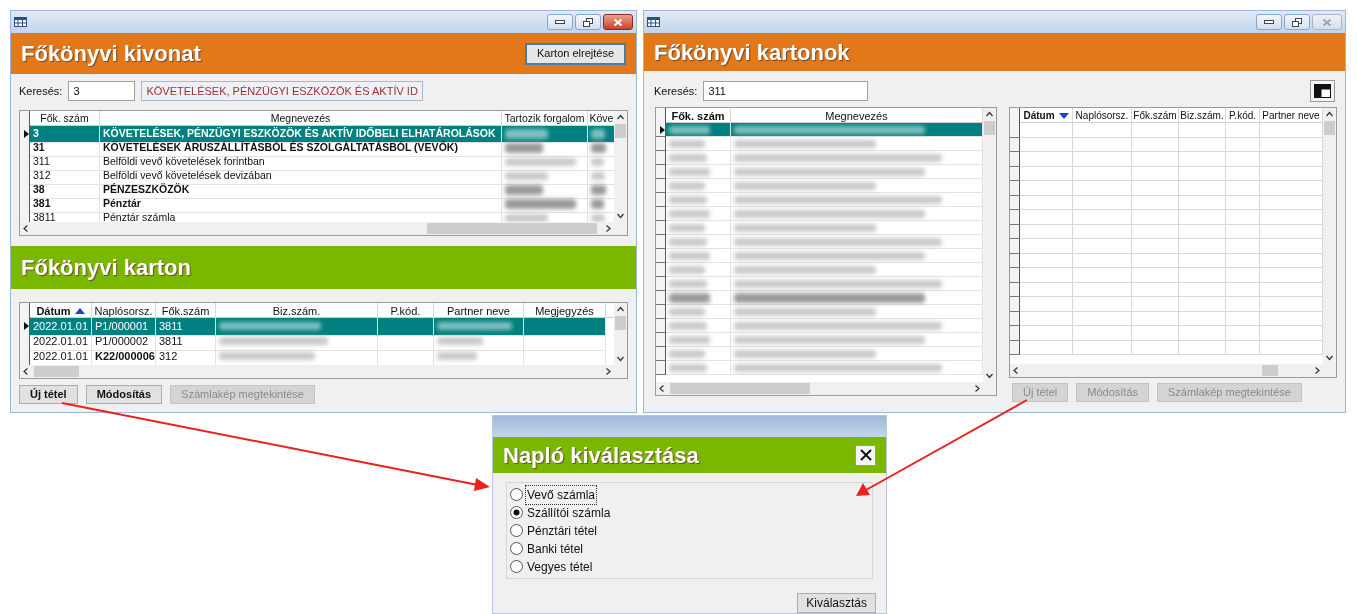 The width and height of the screenshot is (1357, 614). What do you see at coordinates (691, 512) in the screenshot?
I see `radio-option: Szállítói számla` at bounding box center [691, 512].